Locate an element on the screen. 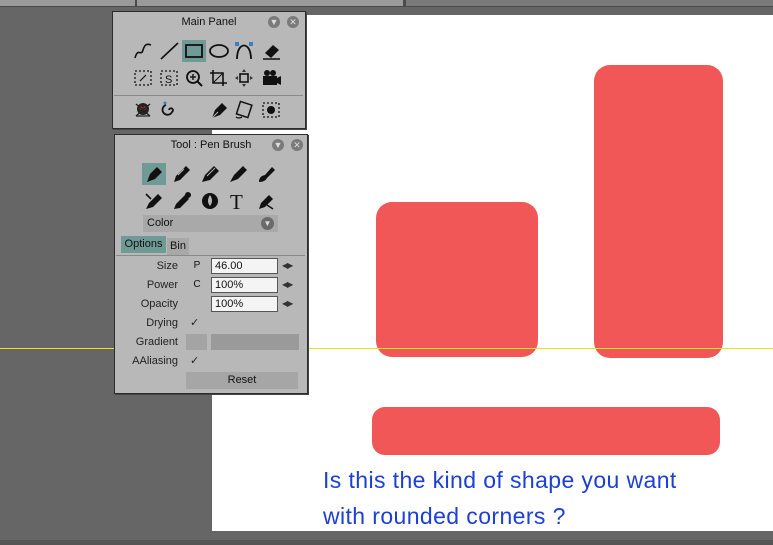 This screenshot has height=545, width=773. size-label: Size is located at coordinates (167, 266).